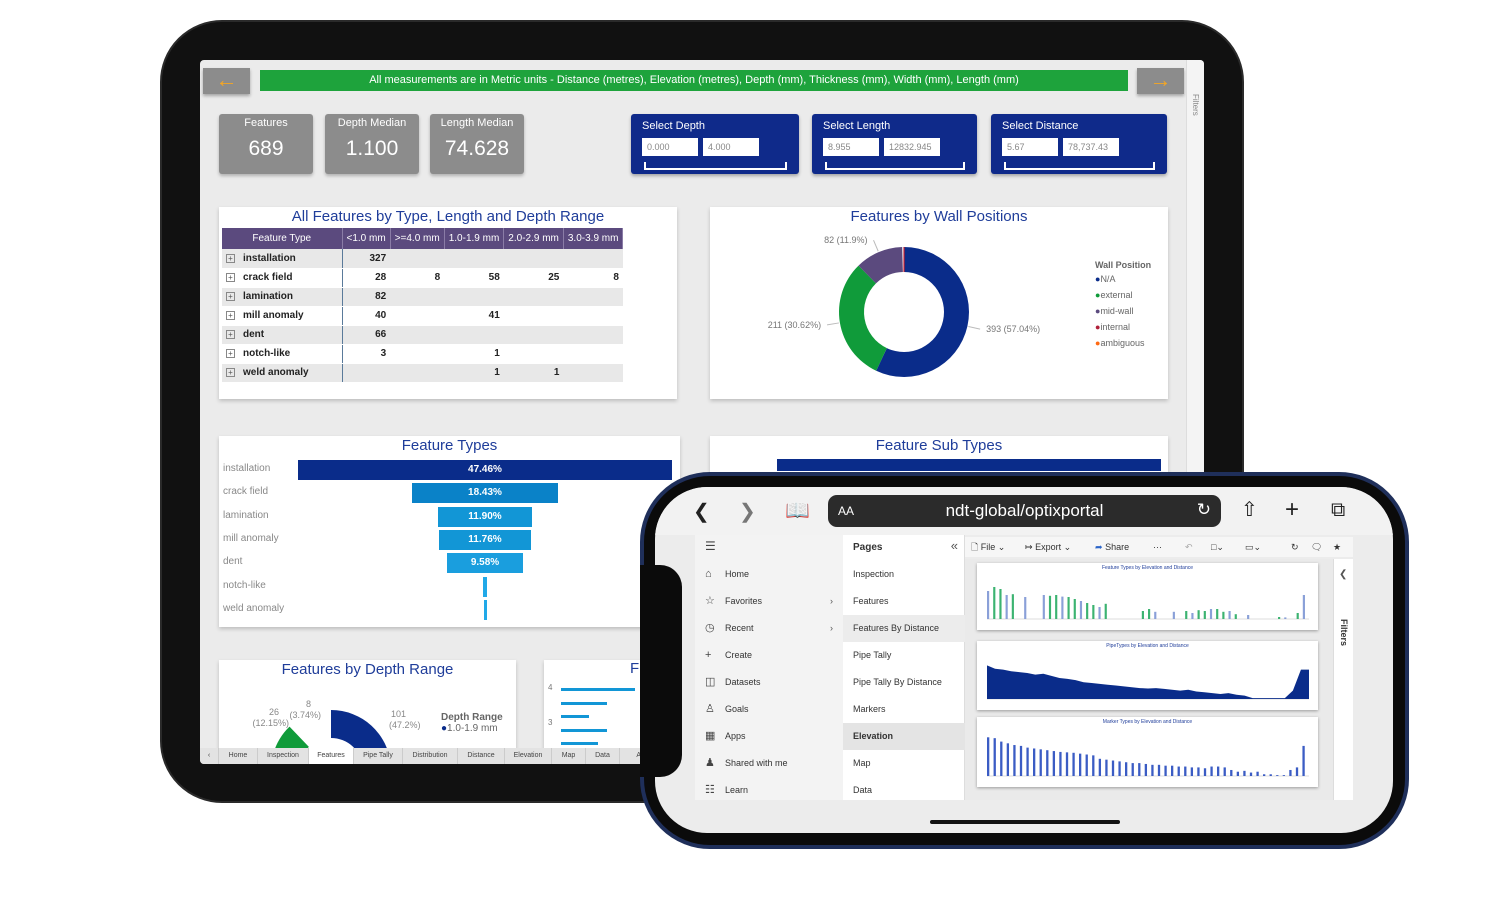  What do you see at coordinates (485, 493) in the screenshot?
I see `funnel-bar: 18.43%` at bounding box center [485, 493].